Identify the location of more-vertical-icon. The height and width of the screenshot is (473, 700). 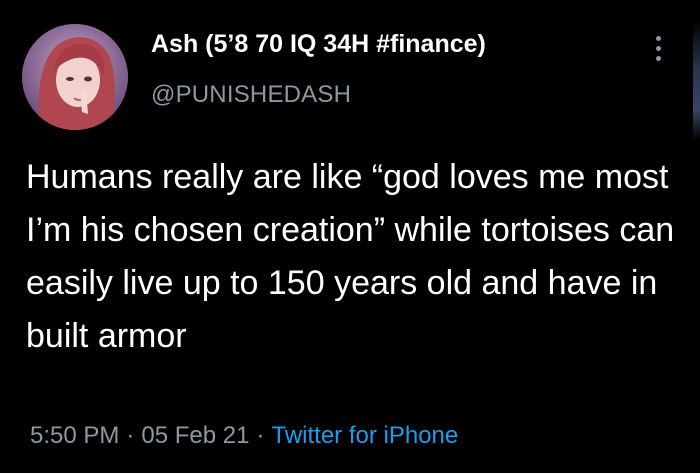
(658, 53).